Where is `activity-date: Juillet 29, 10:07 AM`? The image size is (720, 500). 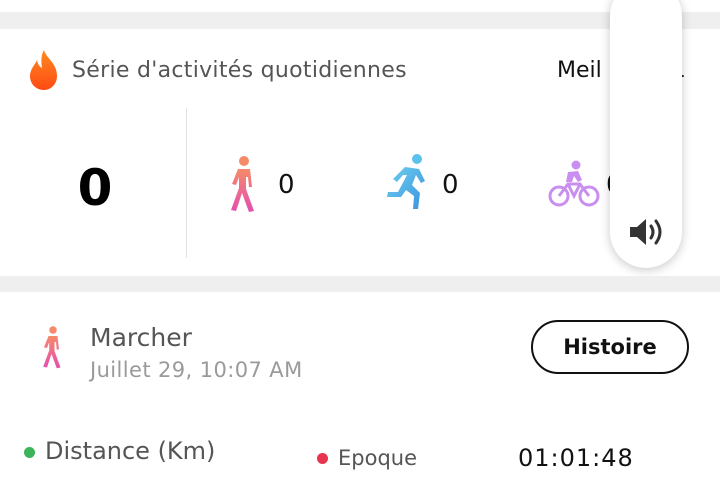
activity-date: Juillet 29, 10:07 AM is located at coordinates (196, 370).